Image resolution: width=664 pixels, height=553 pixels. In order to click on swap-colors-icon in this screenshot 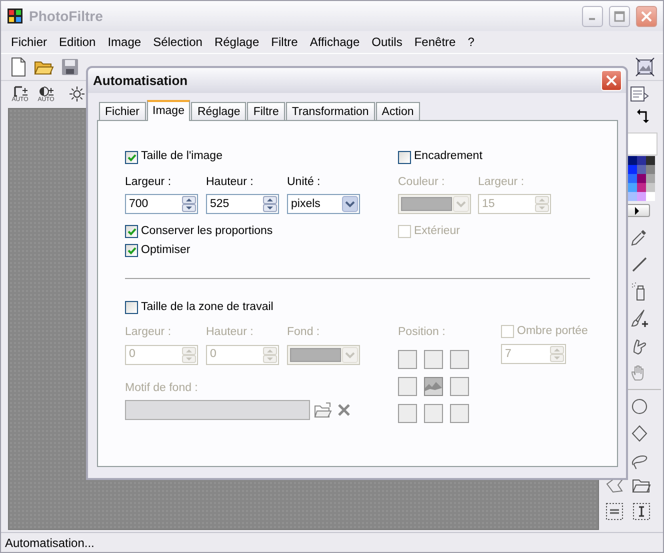, I will do `click(644, 116)`.